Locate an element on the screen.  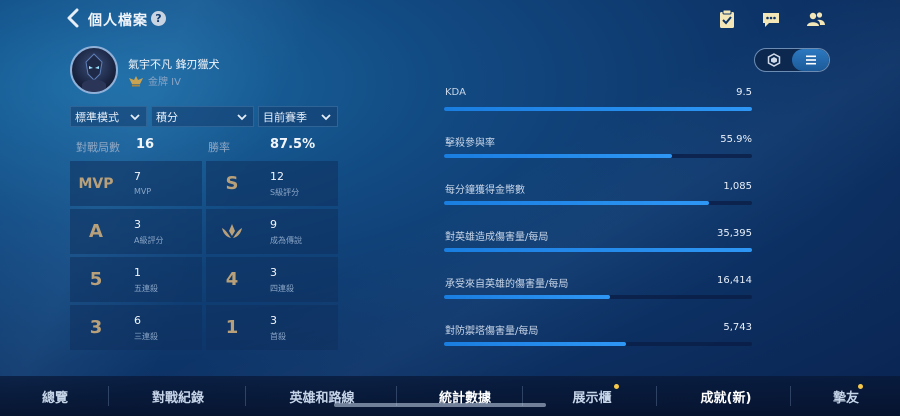
first-blood-icon: 1 is located at coordinates (232, 327).